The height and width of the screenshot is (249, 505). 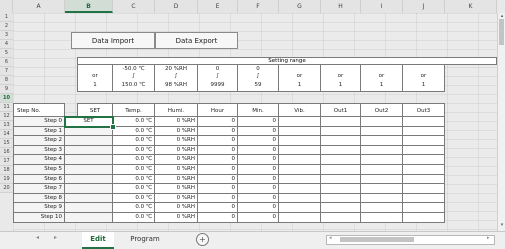 I want to click on column-header-b: B, so click(x=89, y=6).